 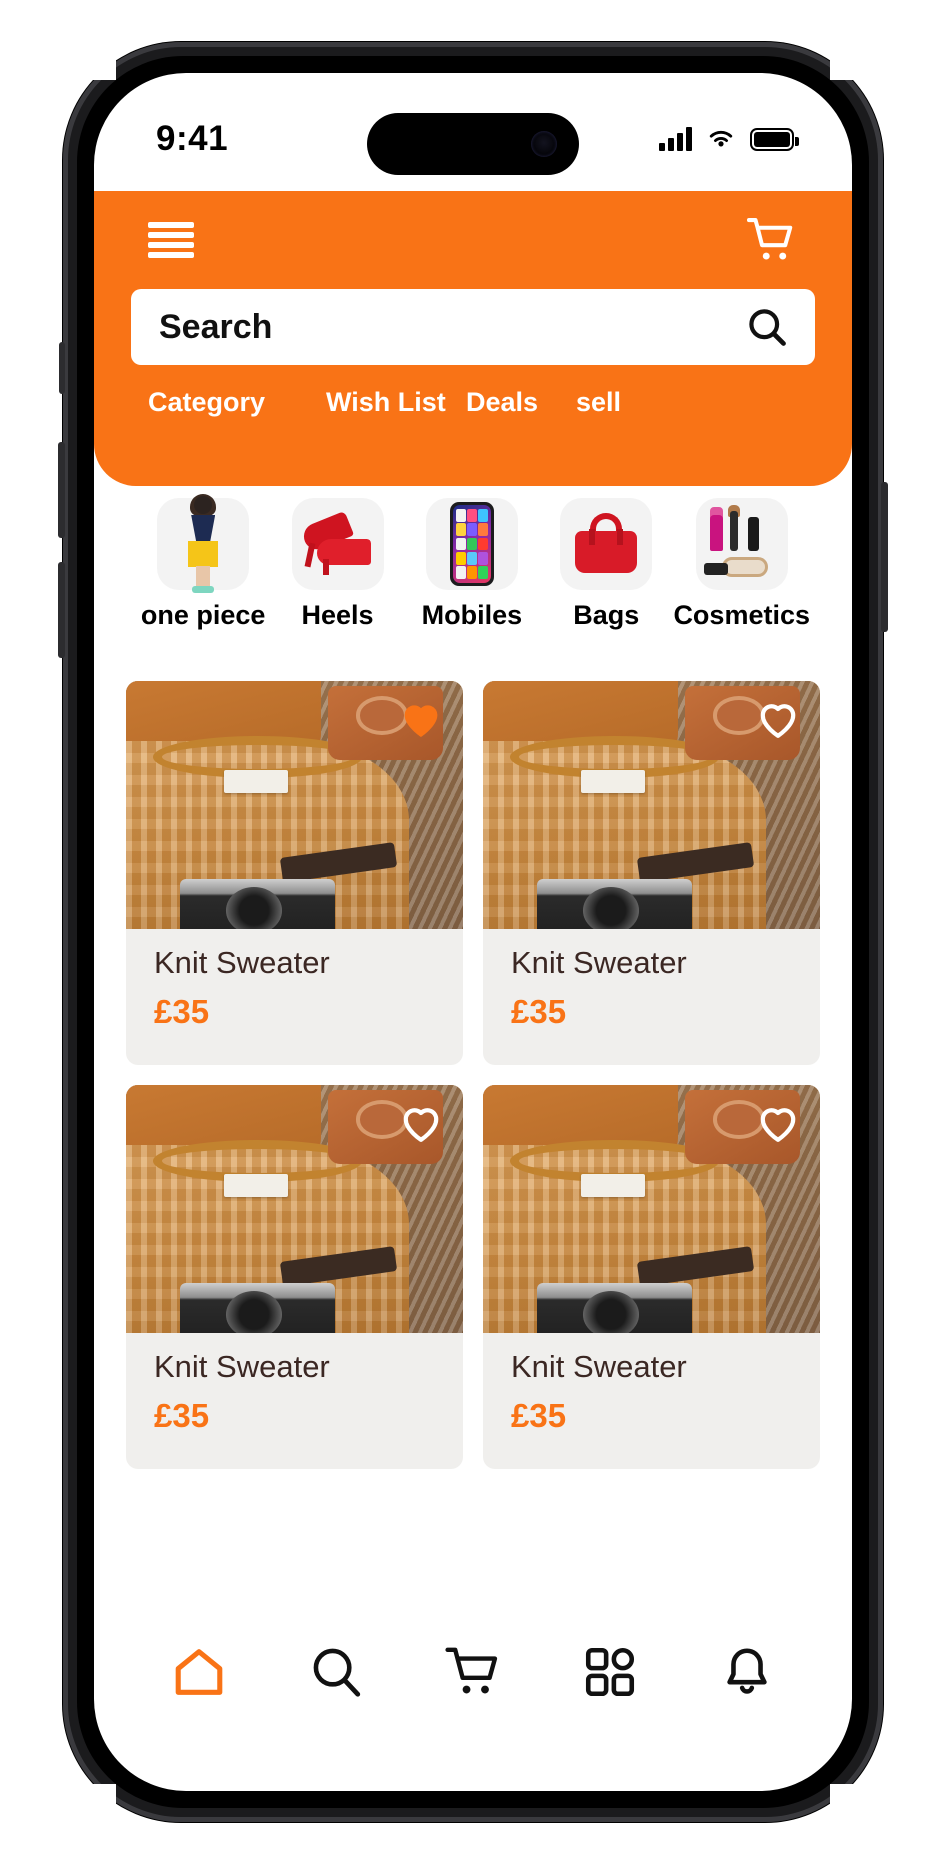 What do you see at coordinates (521, 402) in the screenshot?
I see `nav-link-deals: Deals` at bounding box center [521, 402].